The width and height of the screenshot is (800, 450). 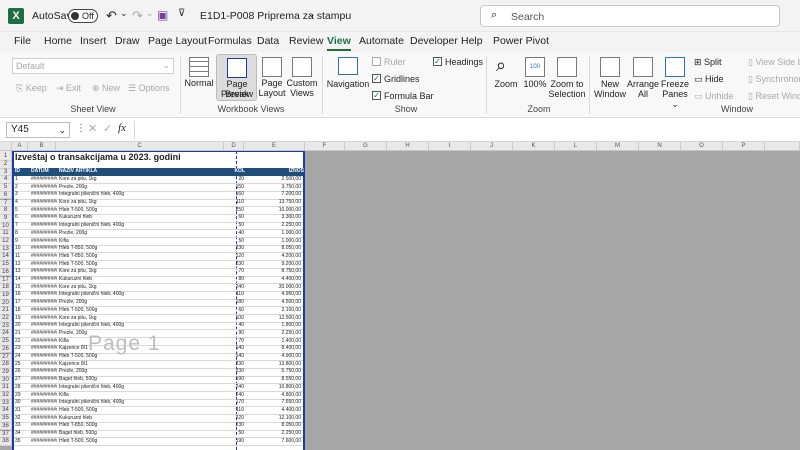 What do you see at coordinates (234, 211) in the screenshot?
I see `table-cell: 250` at bounding box center [234, 211].